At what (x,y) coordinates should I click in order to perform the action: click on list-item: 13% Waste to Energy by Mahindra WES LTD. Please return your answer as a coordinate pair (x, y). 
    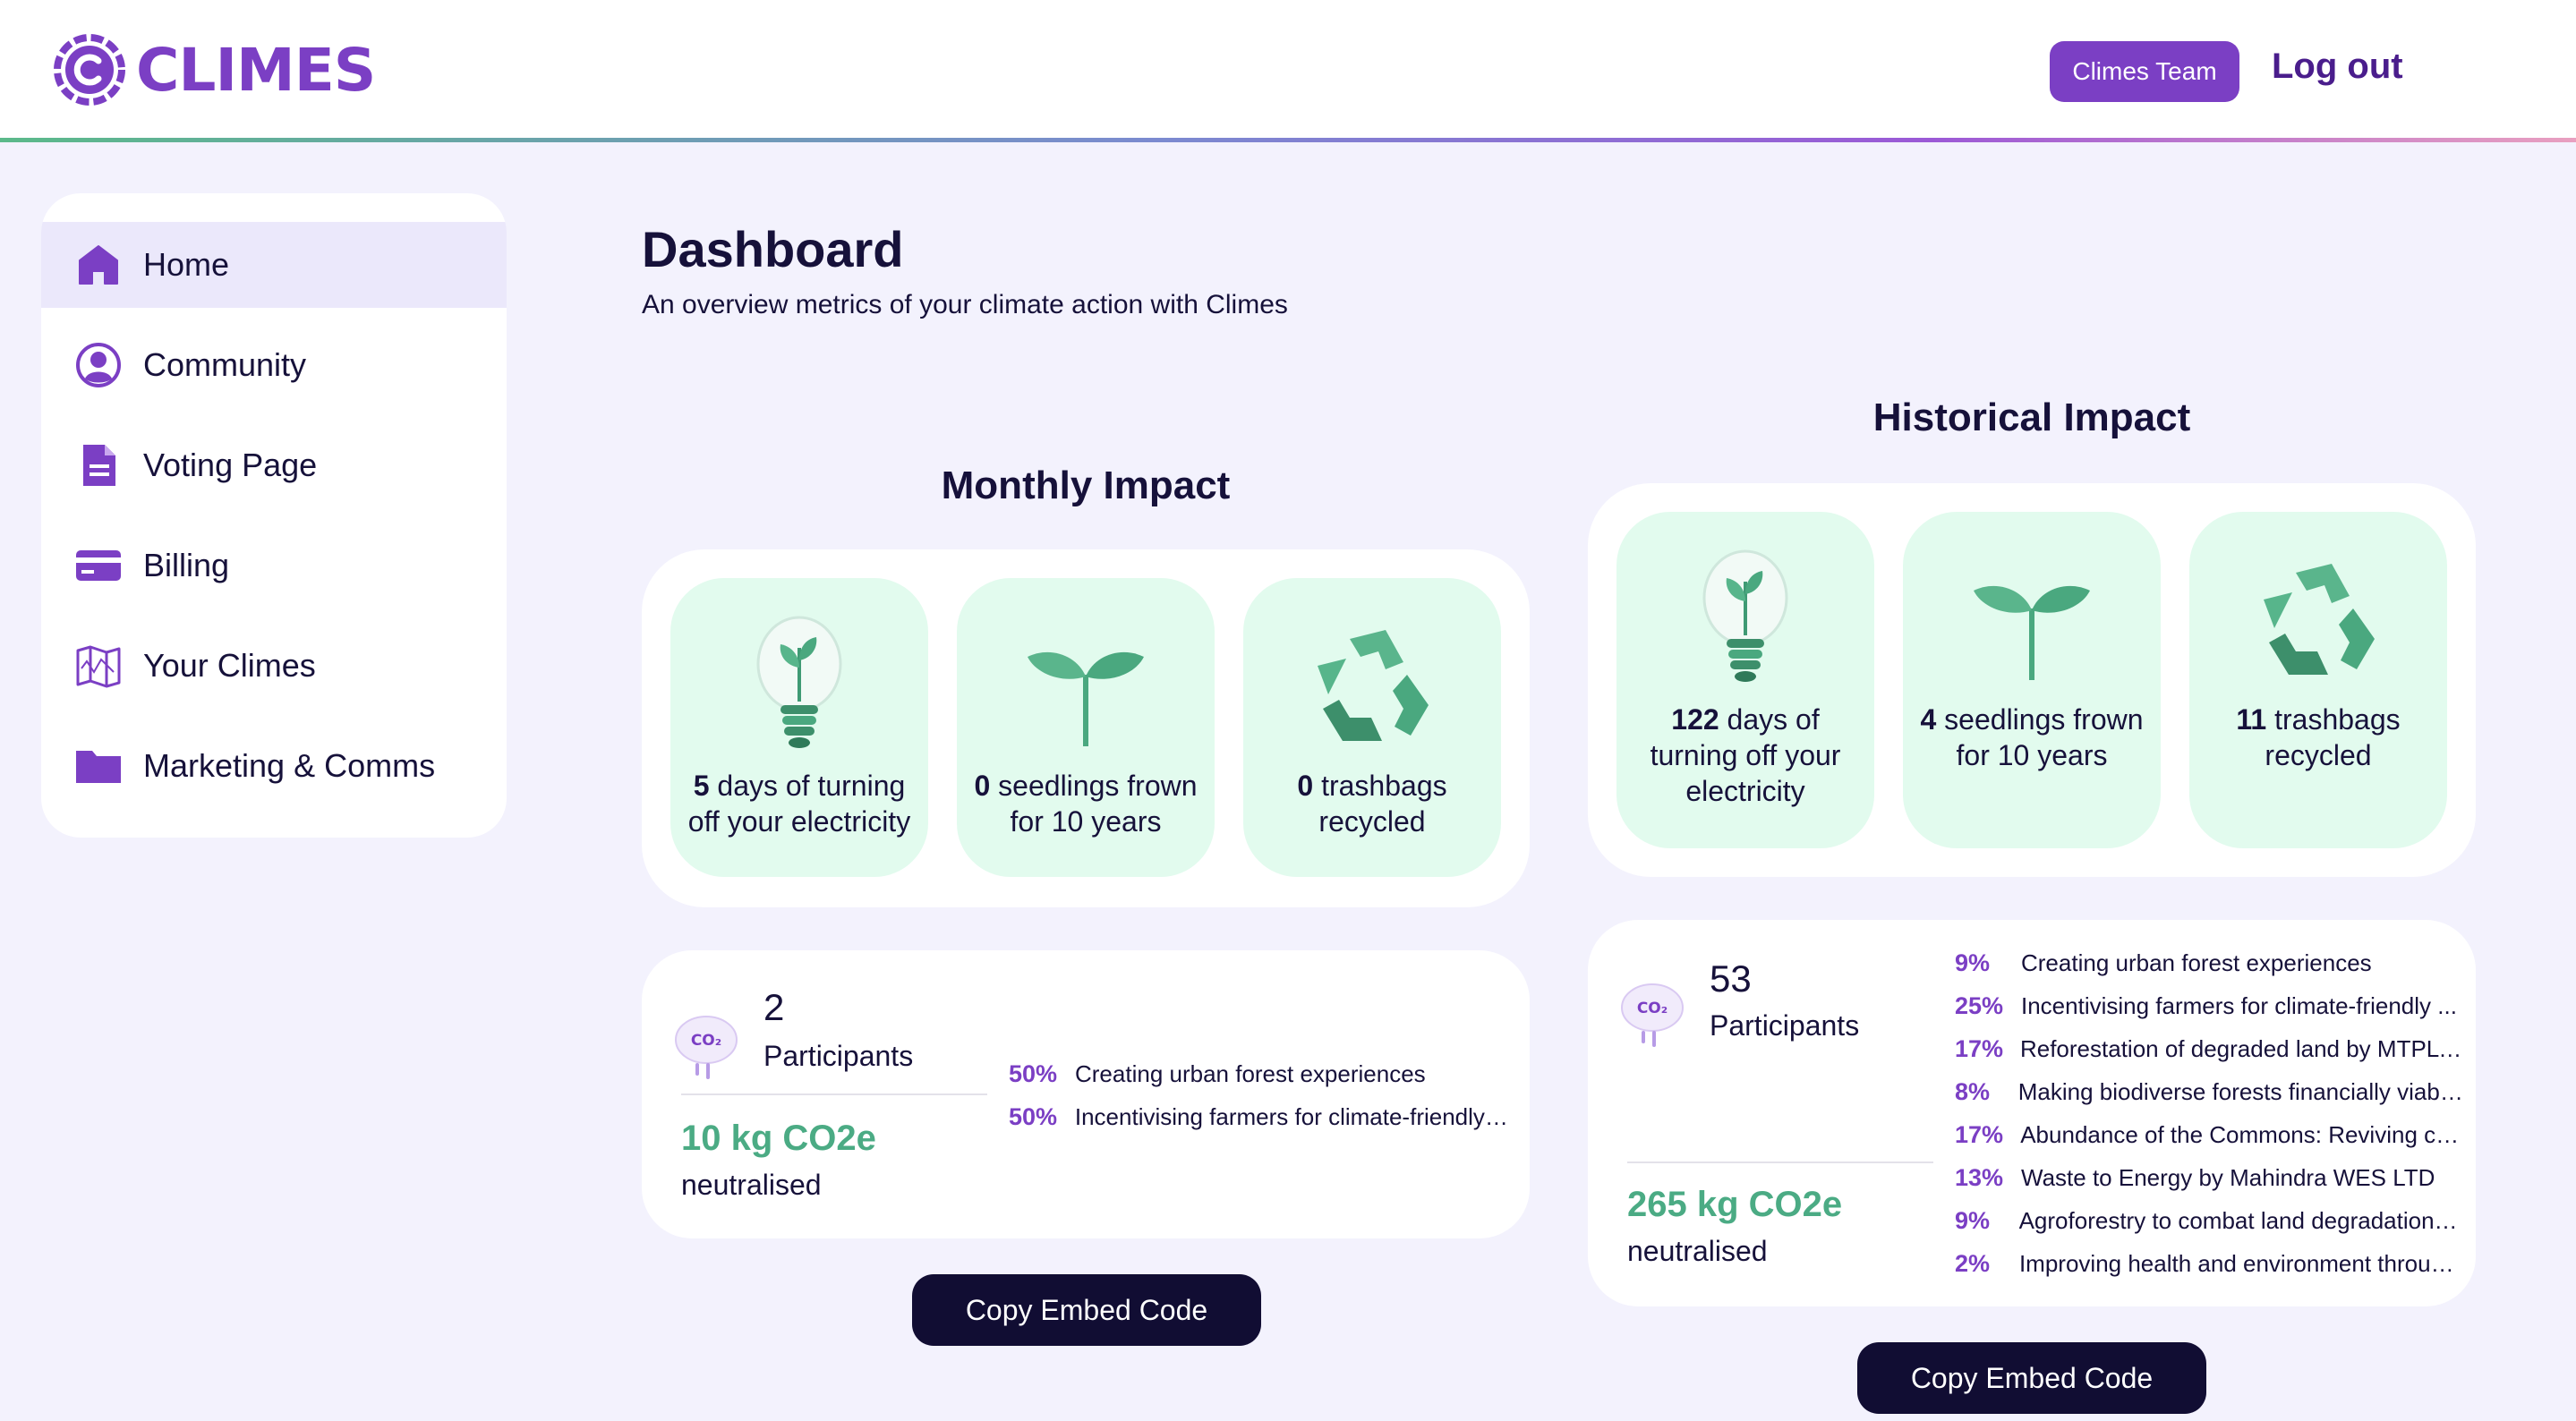
    Looking at the image, I should click on (2195, 1177).